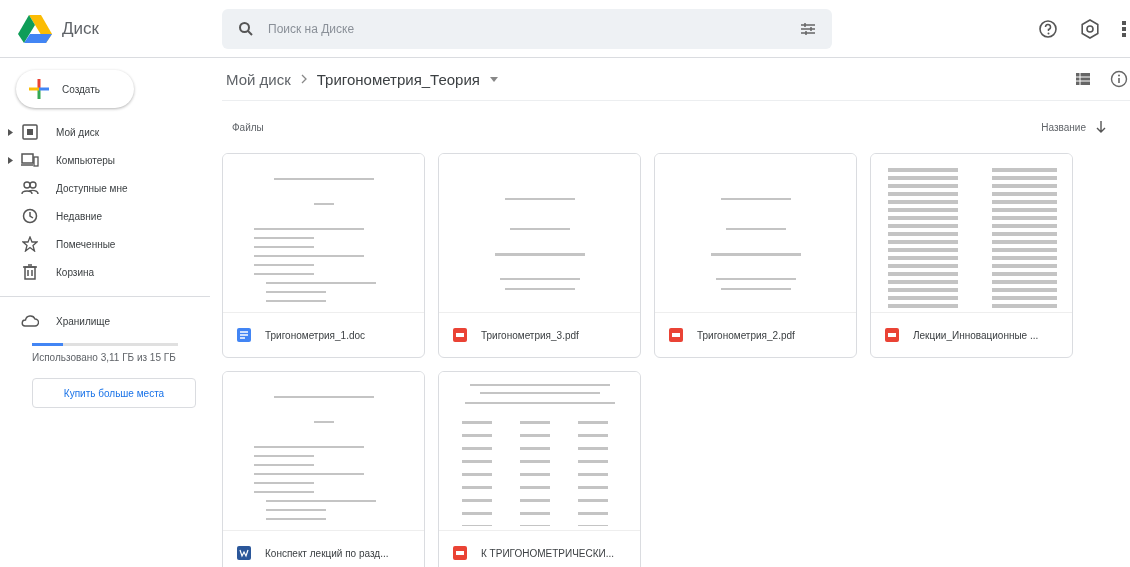 This screenshot has height=567, width=1130. I want to click on sidebar-item: Компьютеры, so click(105, 160).